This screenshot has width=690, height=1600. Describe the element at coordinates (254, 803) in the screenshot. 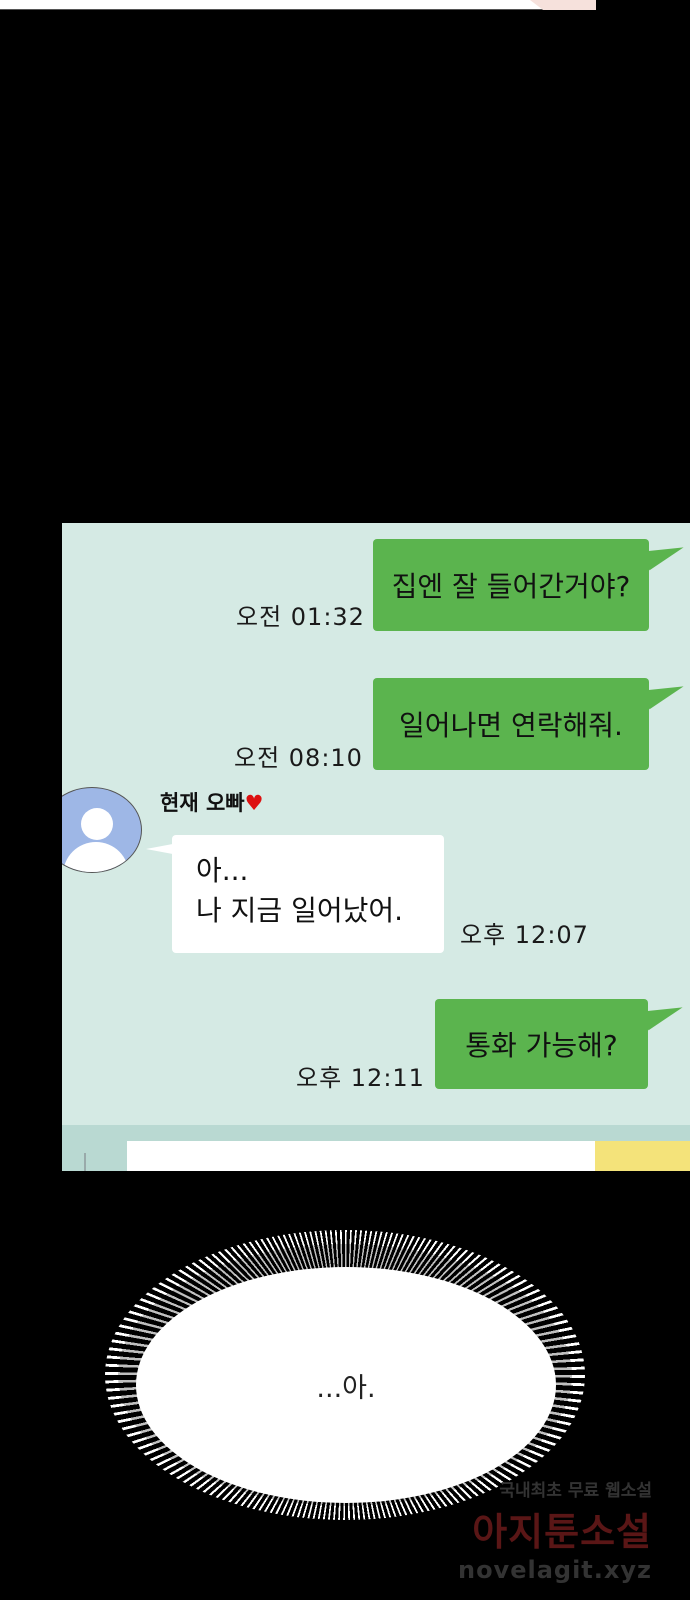

I see `heart-icon: ♥` at that location.